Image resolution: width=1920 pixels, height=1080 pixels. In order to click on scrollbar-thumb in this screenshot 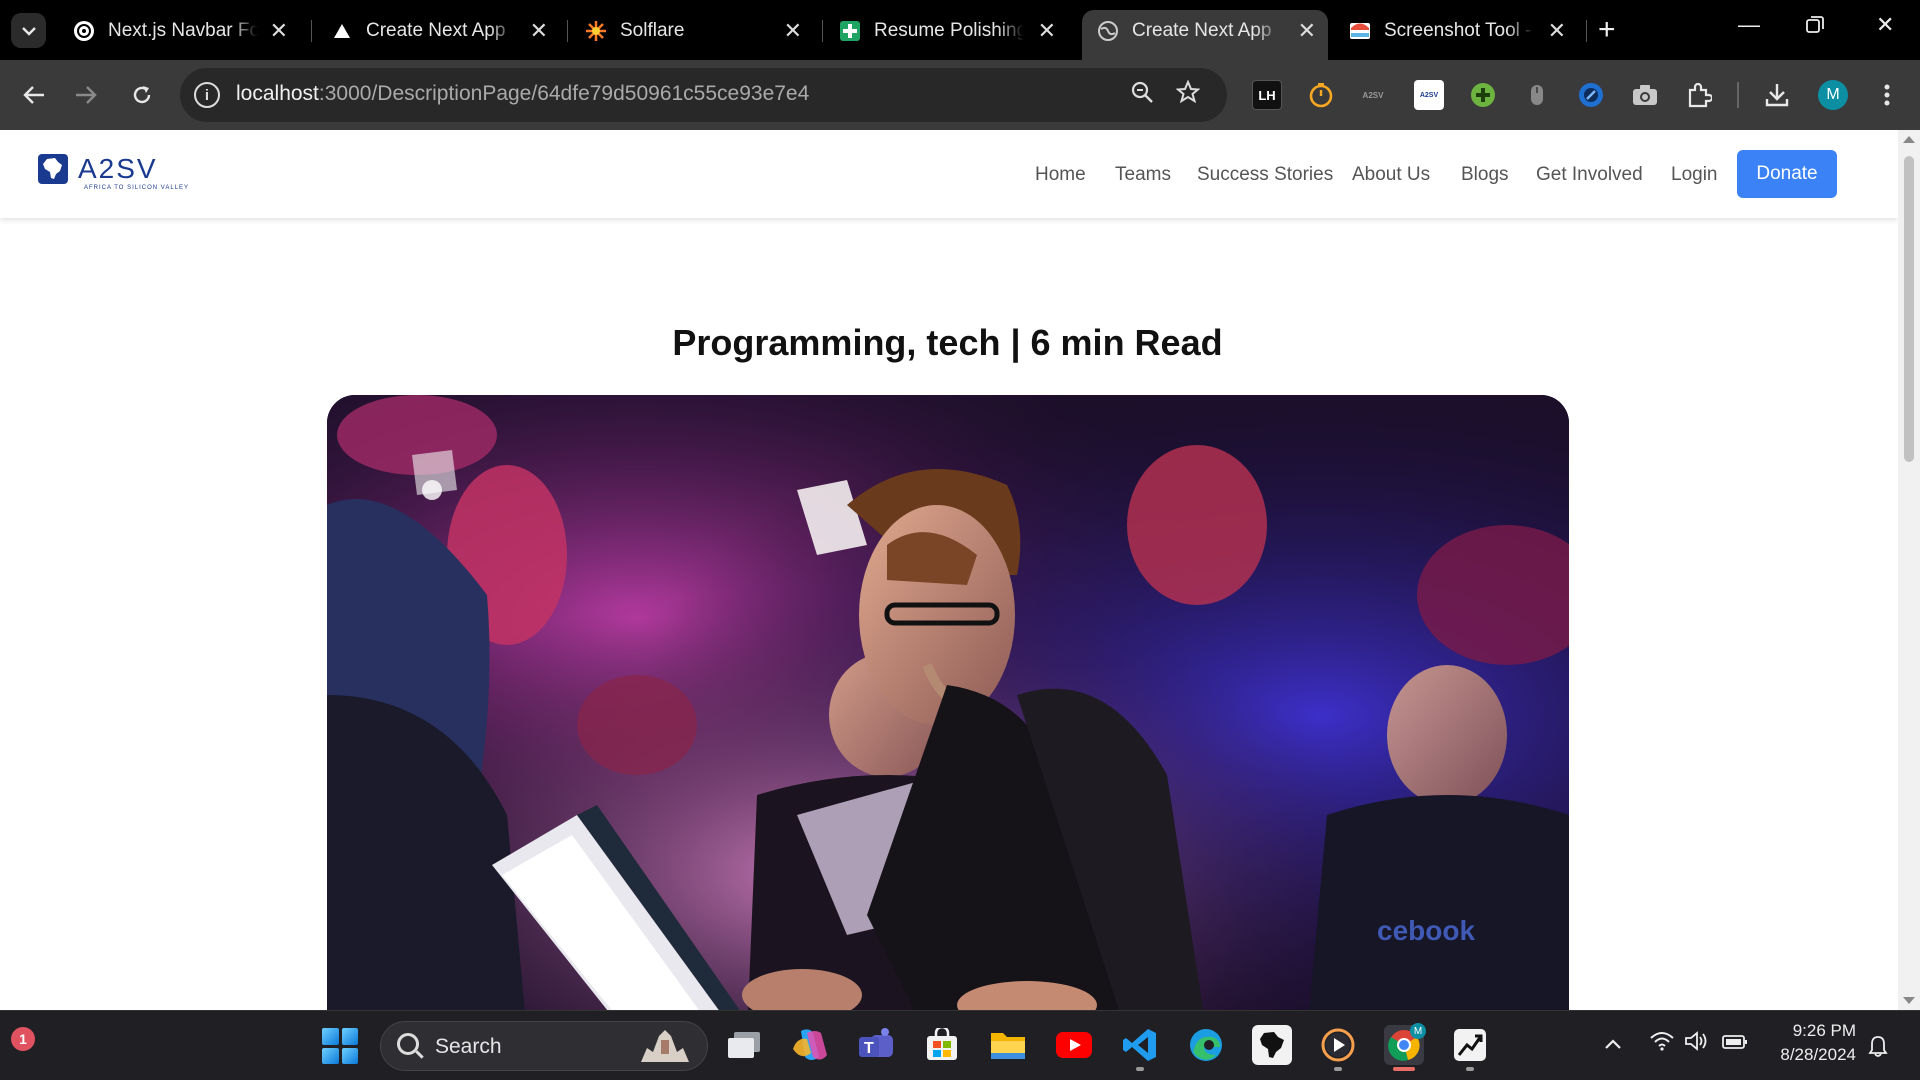, I will do `click(1909, 309)`.